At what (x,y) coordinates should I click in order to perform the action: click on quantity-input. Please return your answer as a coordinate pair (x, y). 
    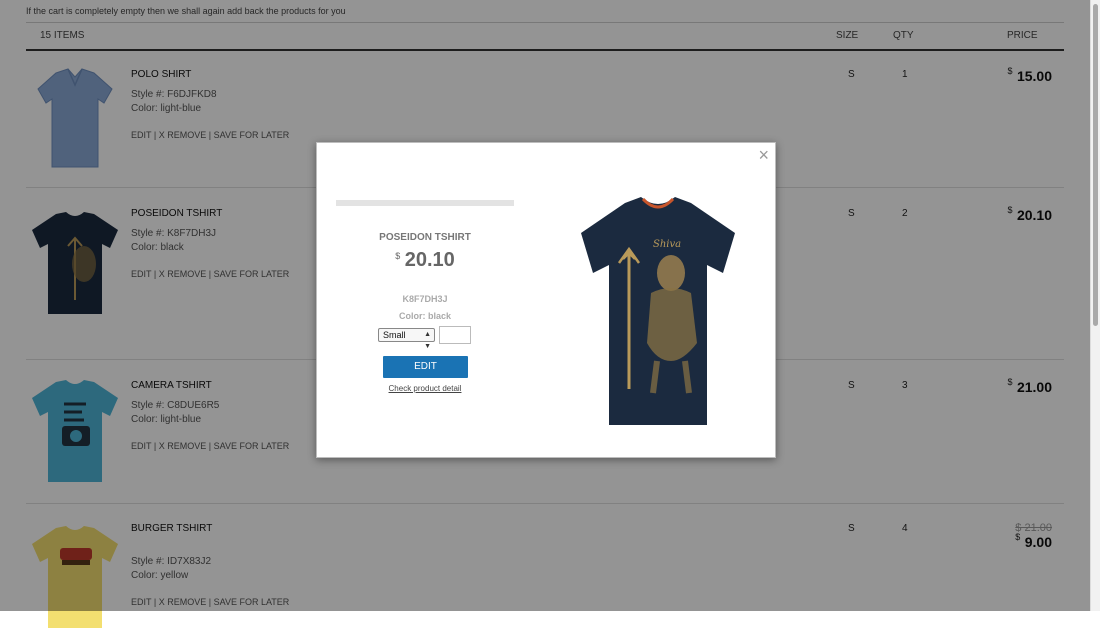
    Looking at the image, I should click on (455, 335).